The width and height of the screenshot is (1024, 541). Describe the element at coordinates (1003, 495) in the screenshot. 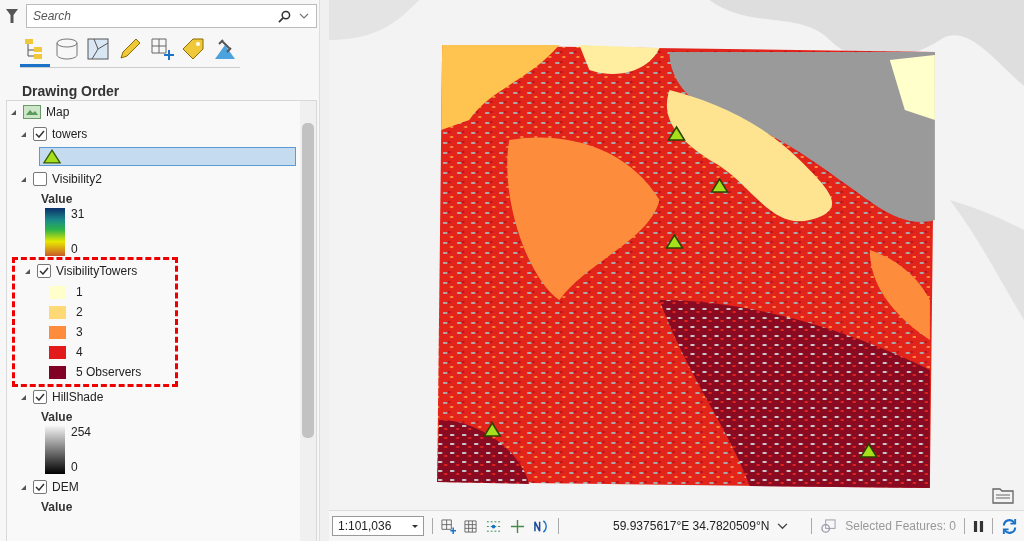

I see `folder-icon` at that location.